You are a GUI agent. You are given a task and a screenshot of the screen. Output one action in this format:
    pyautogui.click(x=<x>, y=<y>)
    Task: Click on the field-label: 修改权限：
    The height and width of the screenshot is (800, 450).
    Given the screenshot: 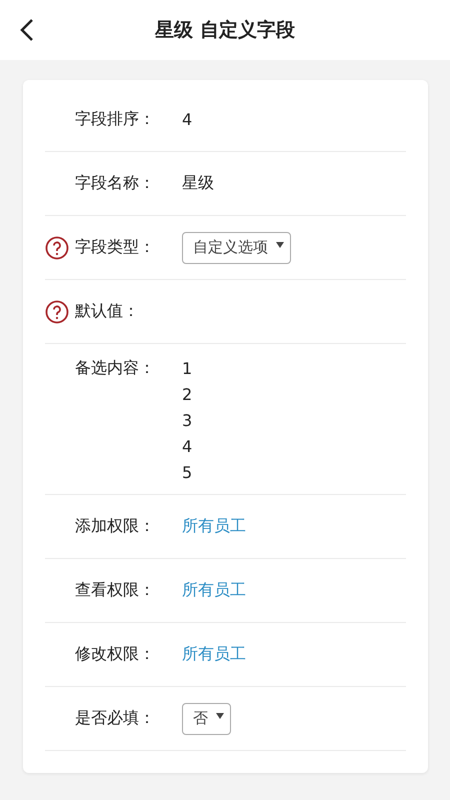 What is the action you would take?
    pyautogui.click(x=115, y=654)
    